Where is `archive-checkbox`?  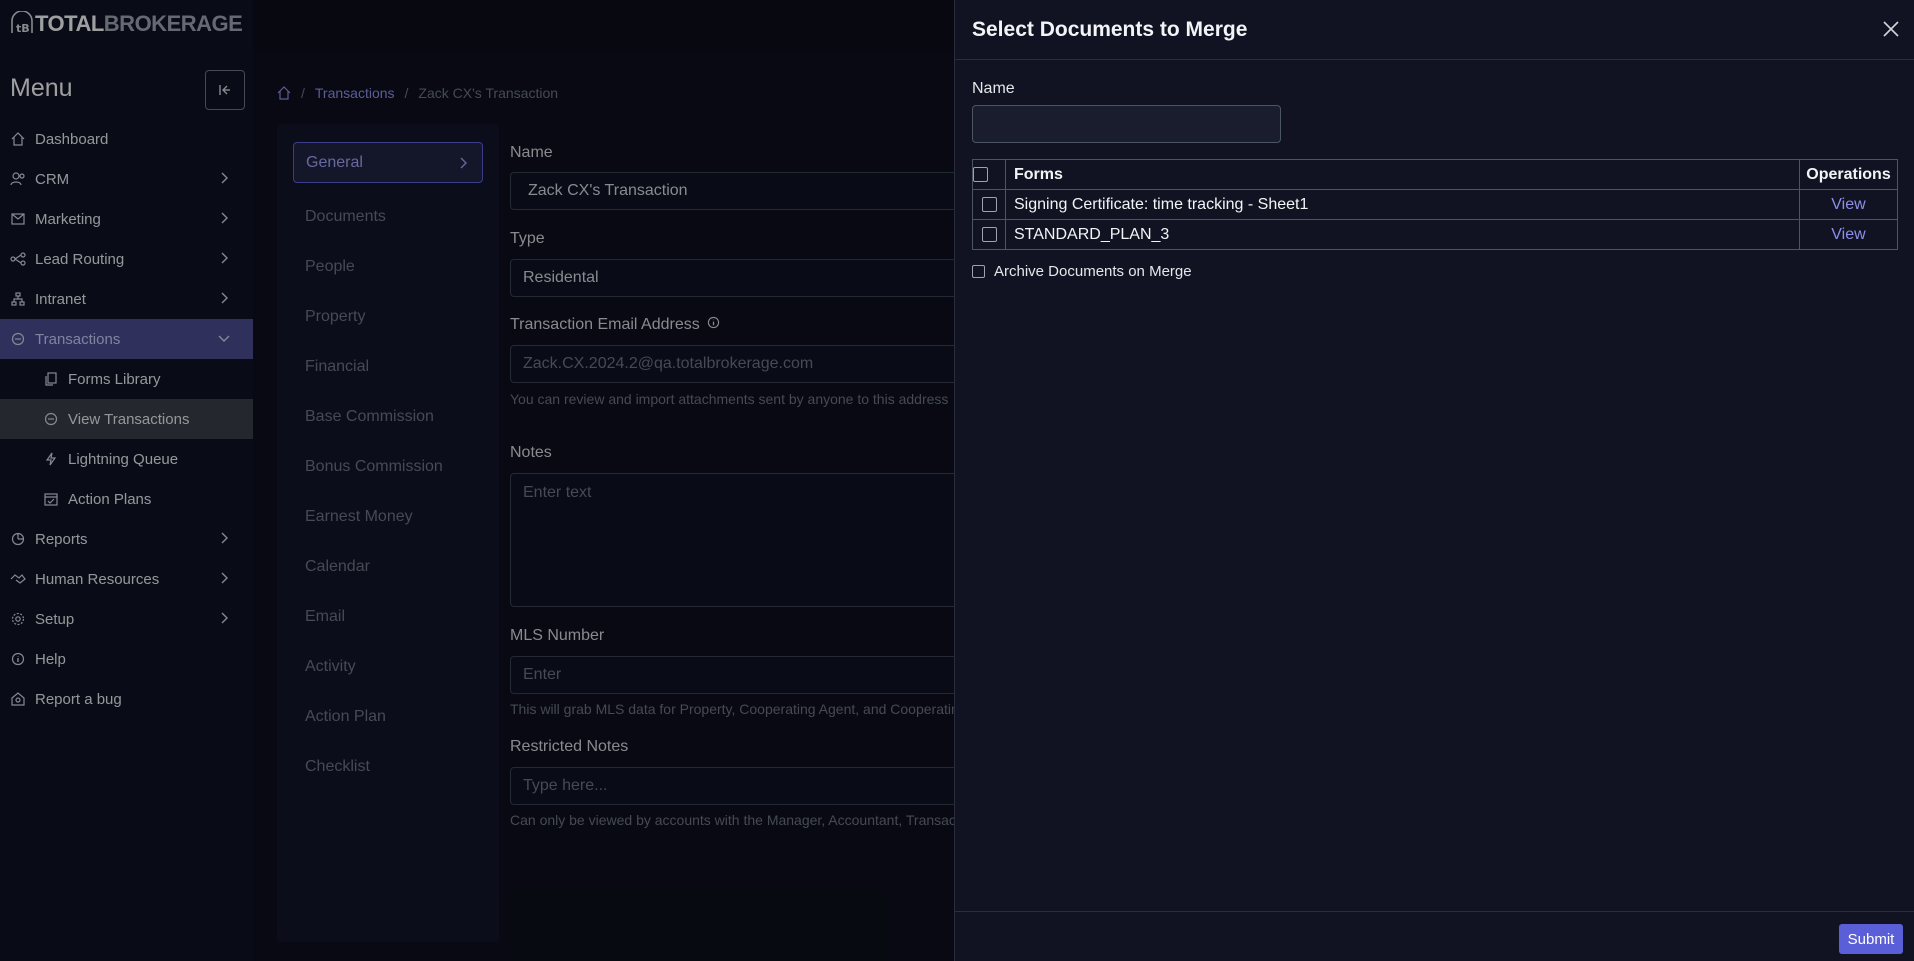
archive-checkbox is located at coordinates (978, 271).